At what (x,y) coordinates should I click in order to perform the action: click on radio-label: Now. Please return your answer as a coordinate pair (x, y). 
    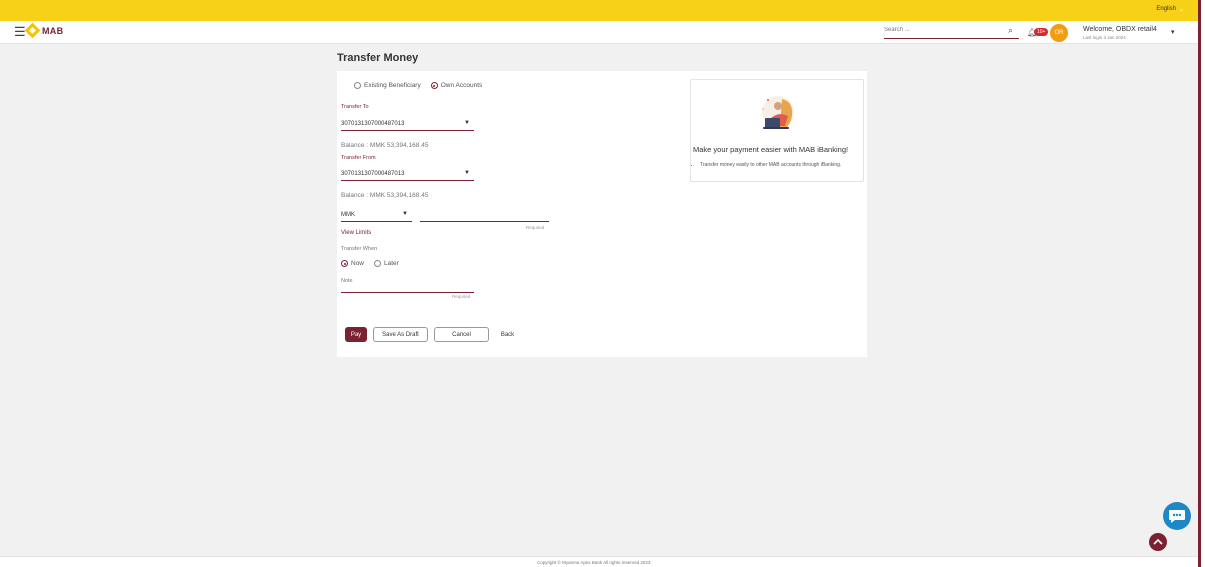
    Looking at the image, I should click on (357, 263).